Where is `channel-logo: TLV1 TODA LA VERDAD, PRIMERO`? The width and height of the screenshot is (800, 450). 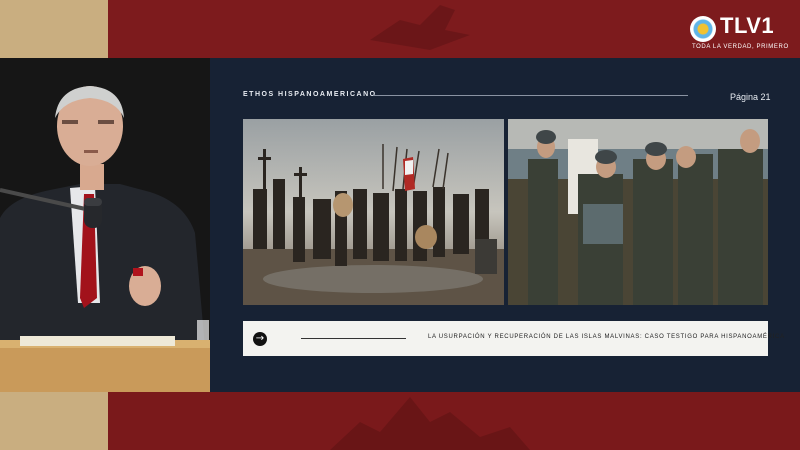 channel-logo: TLV1 TODA LA VERDAD, PRIMERO is located at coordinates (738, 32).